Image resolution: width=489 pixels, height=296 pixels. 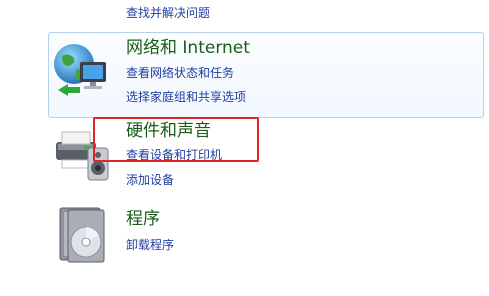 I want to click on network-globe-icon, so click(x=80, y=70).